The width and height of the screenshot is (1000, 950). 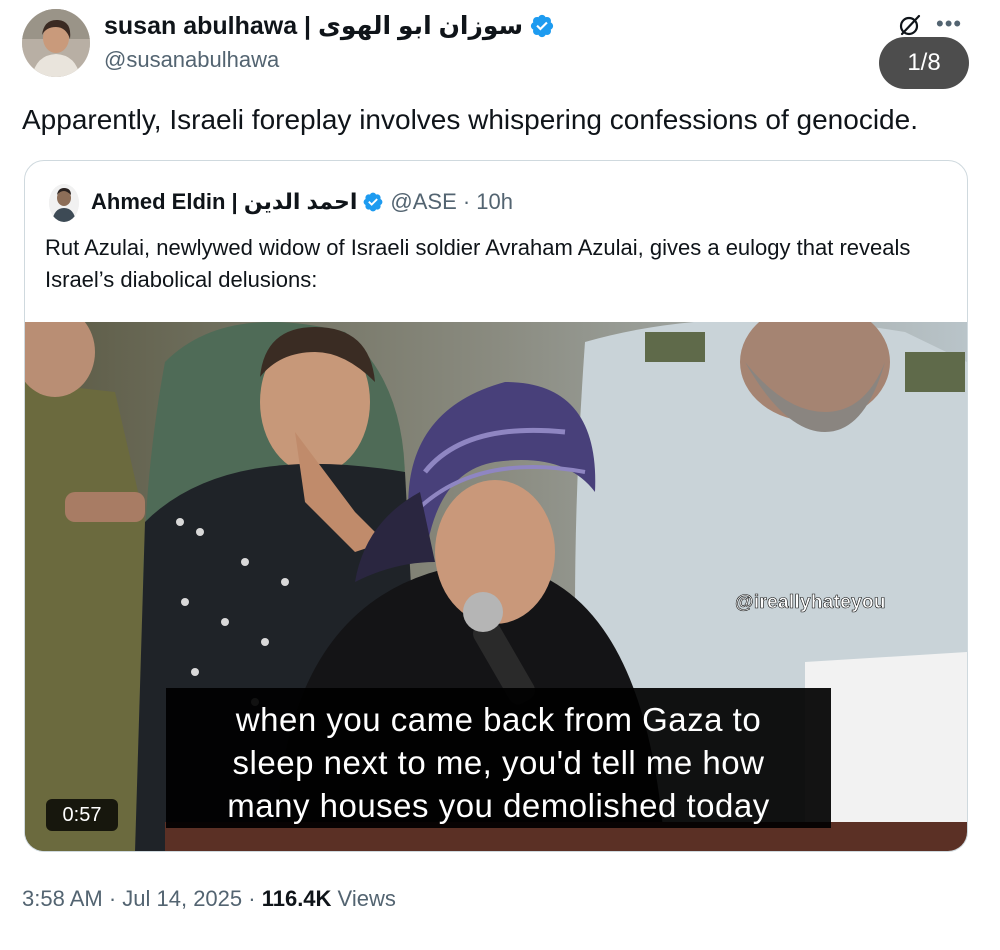 I want to click on caption-line: sleep next to me, you'd tell me how, so click(x=498, y=762).